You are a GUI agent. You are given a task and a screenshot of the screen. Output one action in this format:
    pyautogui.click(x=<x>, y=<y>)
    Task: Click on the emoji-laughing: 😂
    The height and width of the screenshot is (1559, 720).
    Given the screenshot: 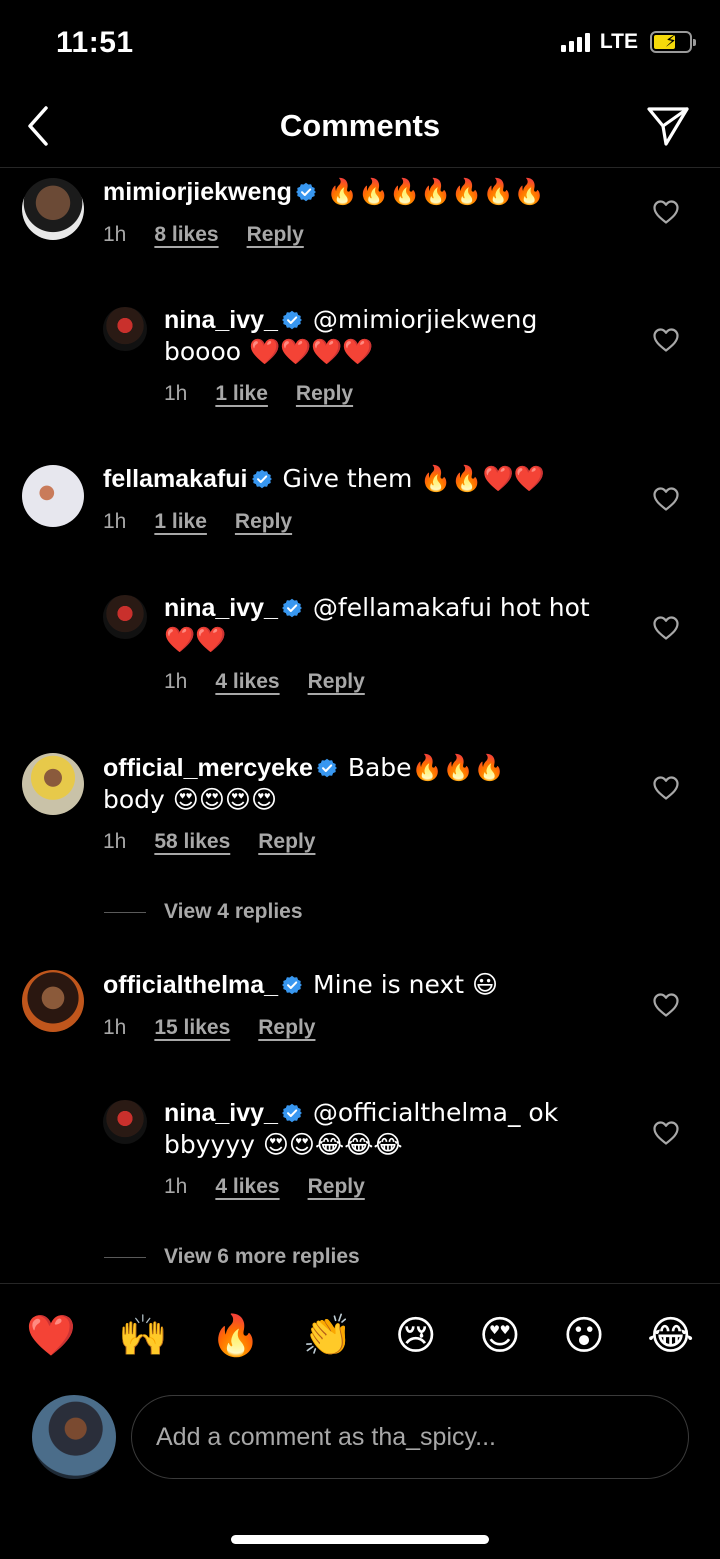 What is the action you would take?
    pyautogui.click(x=670, y=1336)
    